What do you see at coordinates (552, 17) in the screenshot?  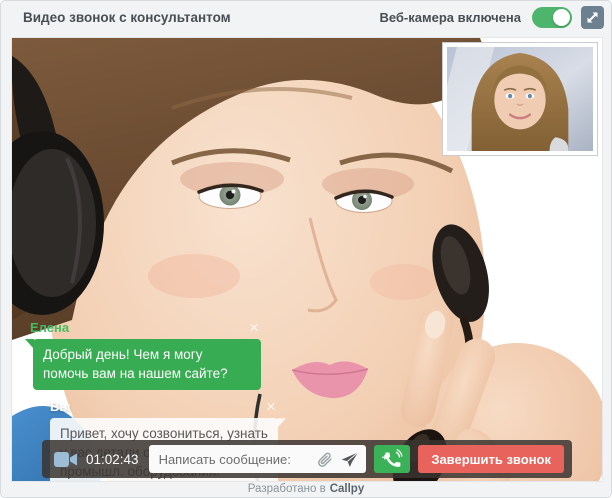 I see `webcam-toggle` at bounding box center [552, 17].